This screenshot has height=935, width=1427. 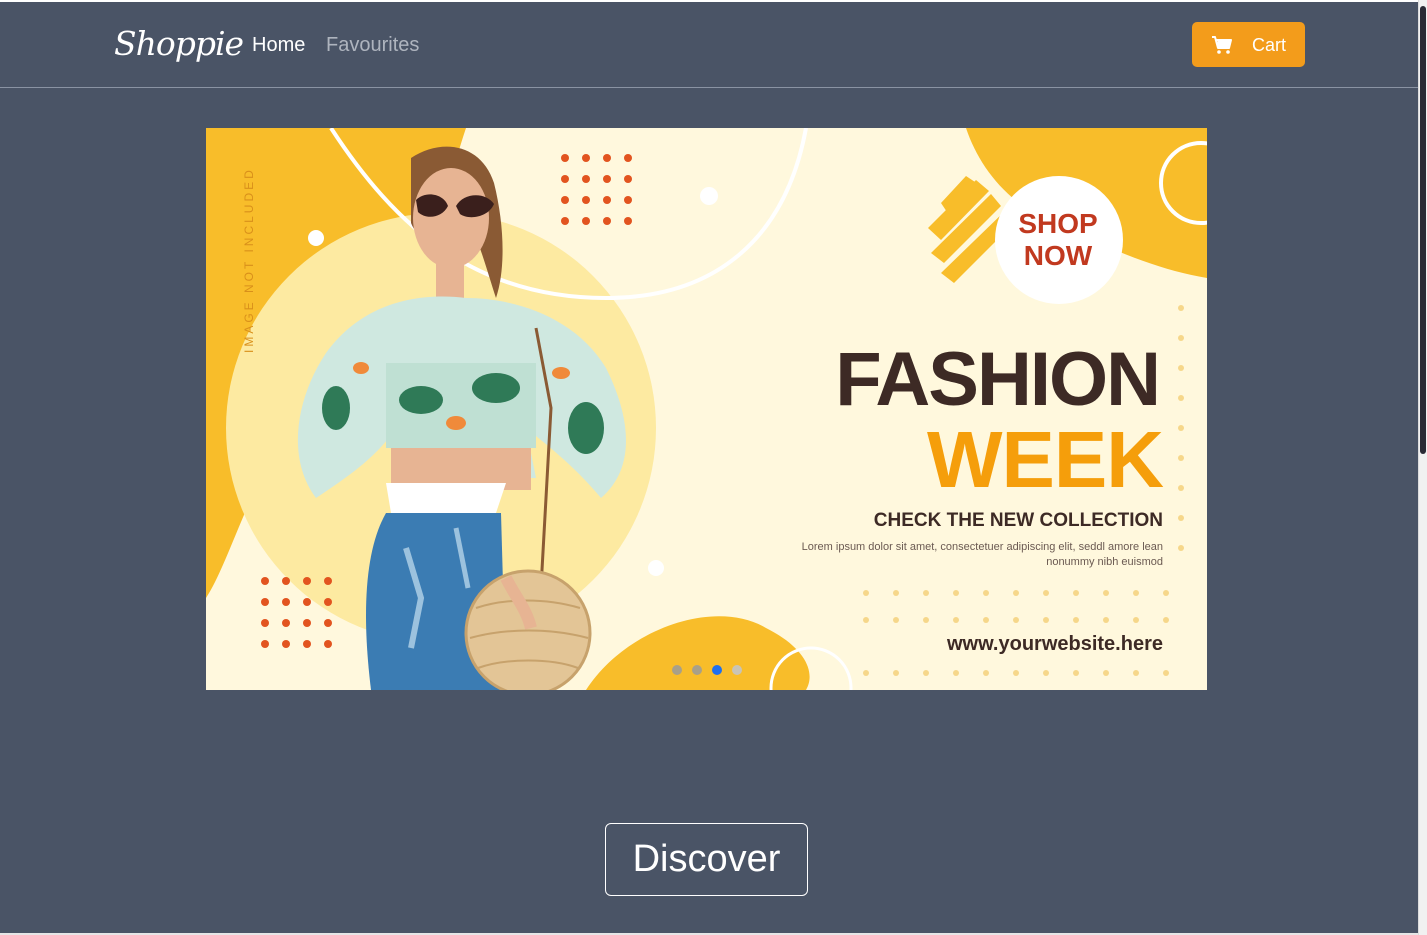 What do you see at coordinates (372, 45) in the screenshot?
I see `nav-favourites-link: Favourites` at bounding box center [372, 45].